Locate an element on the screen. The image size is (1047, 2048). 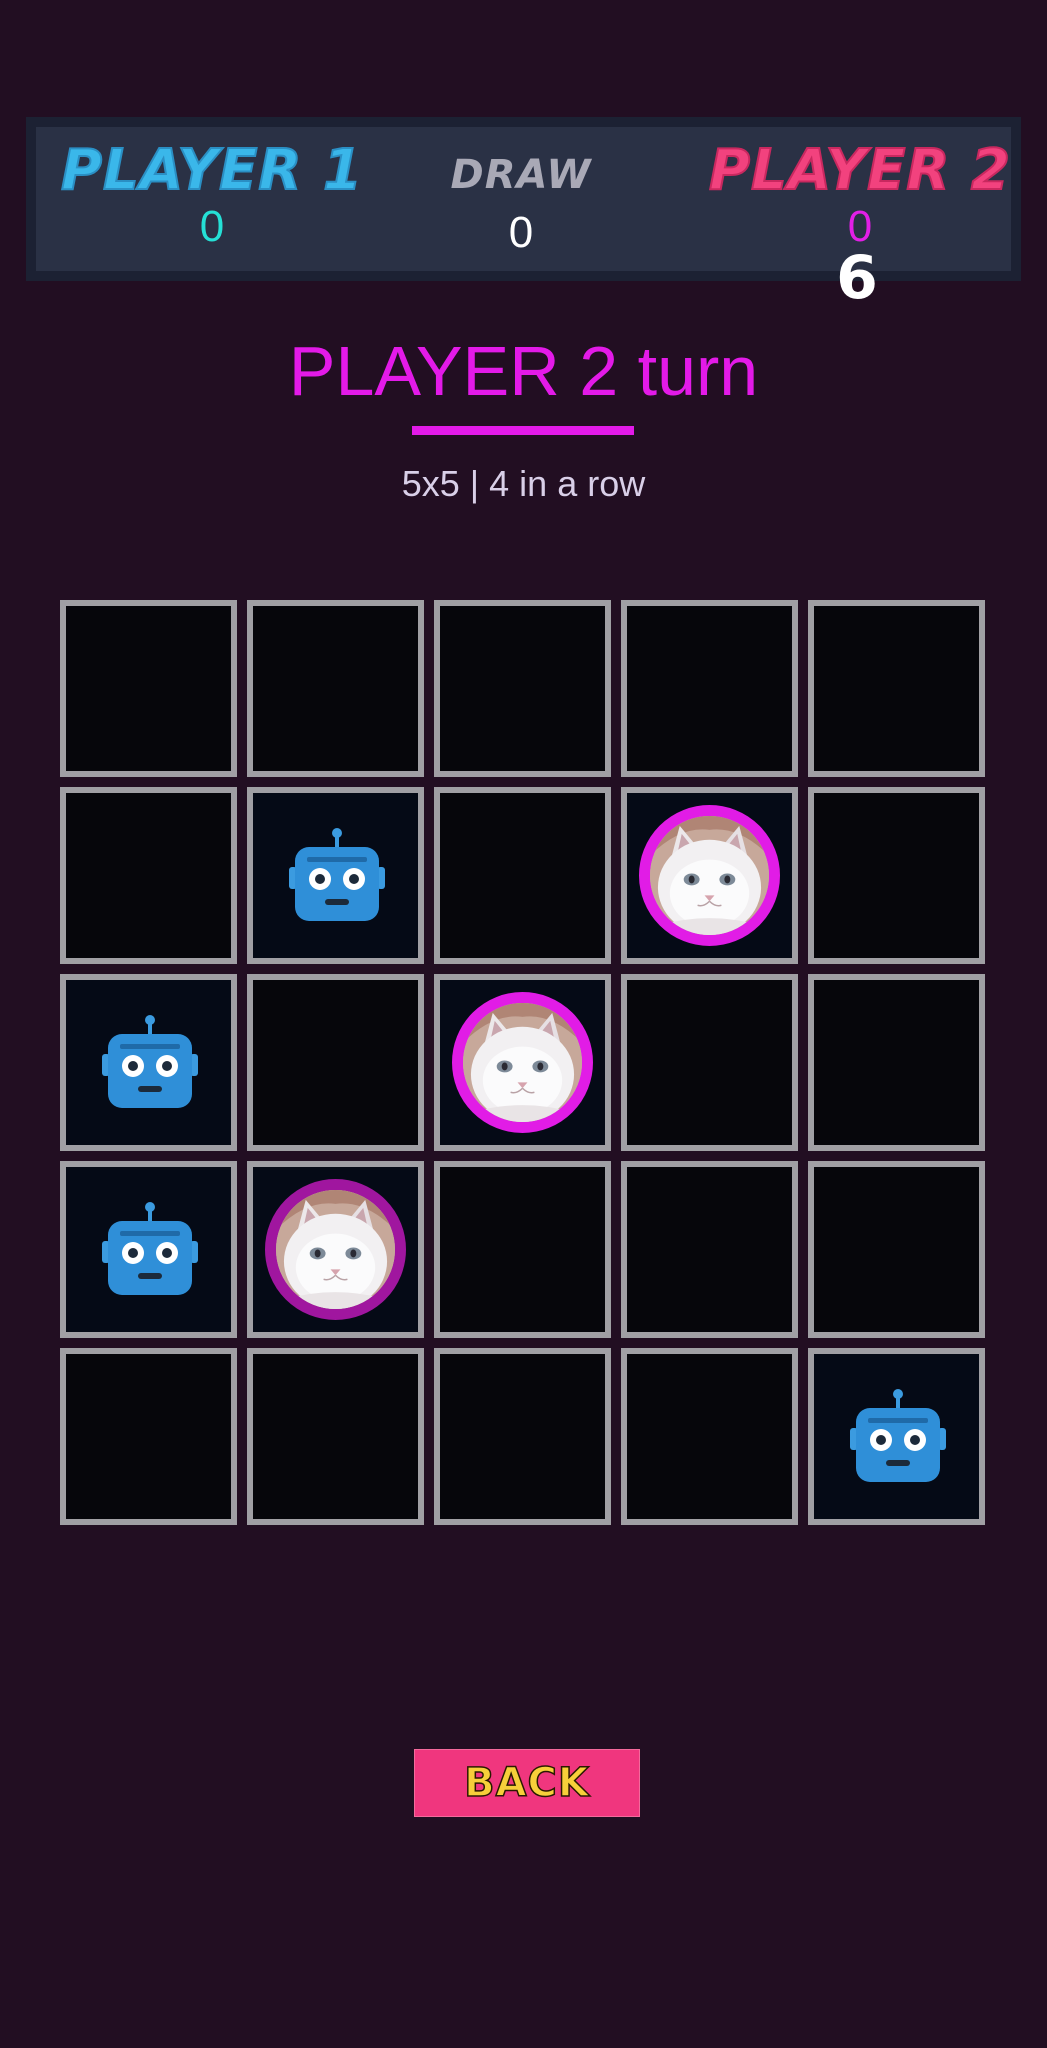
player1-score-panel: PLAYER 1 0 is located at coordinates (212, 194).